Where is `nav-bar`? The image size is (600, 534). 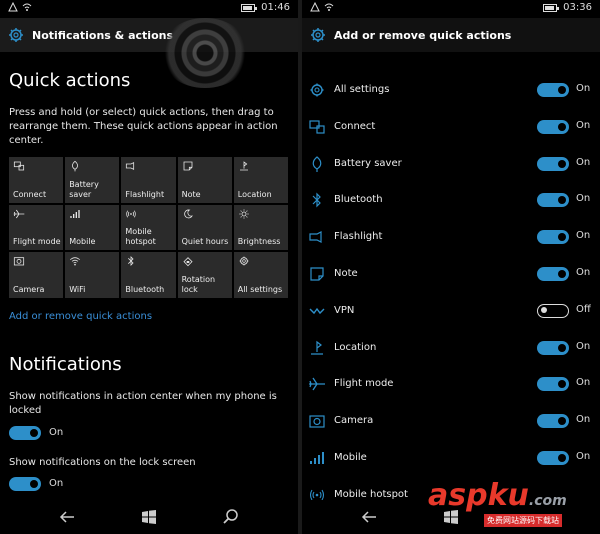 nav-bar is located at coordinates (149, 517).